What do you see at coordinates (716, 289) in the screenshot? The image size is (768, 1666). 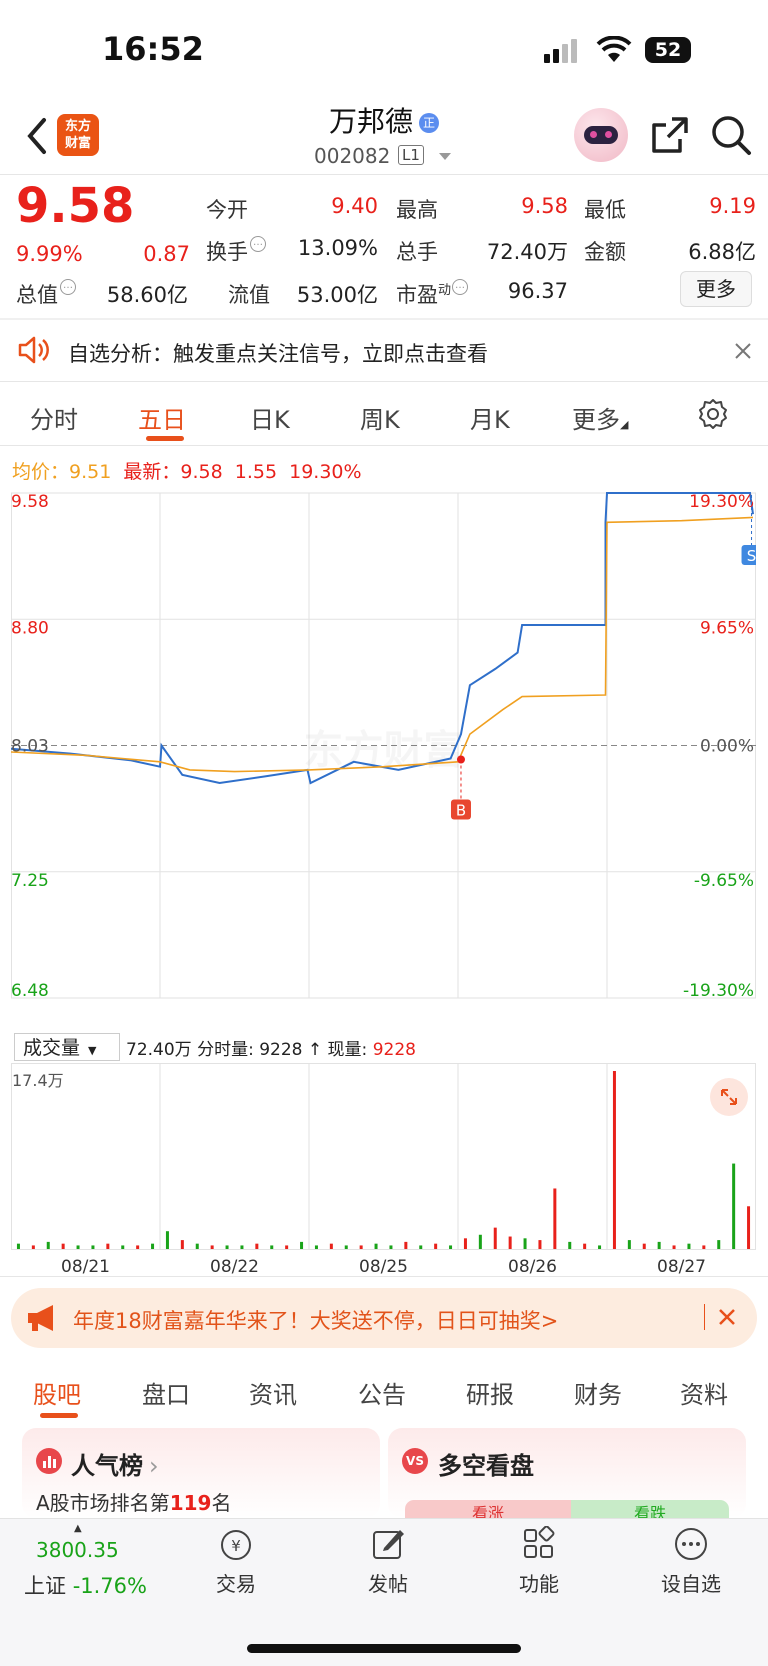 I see `more-button: 更多` at bounding box center [716, 289].